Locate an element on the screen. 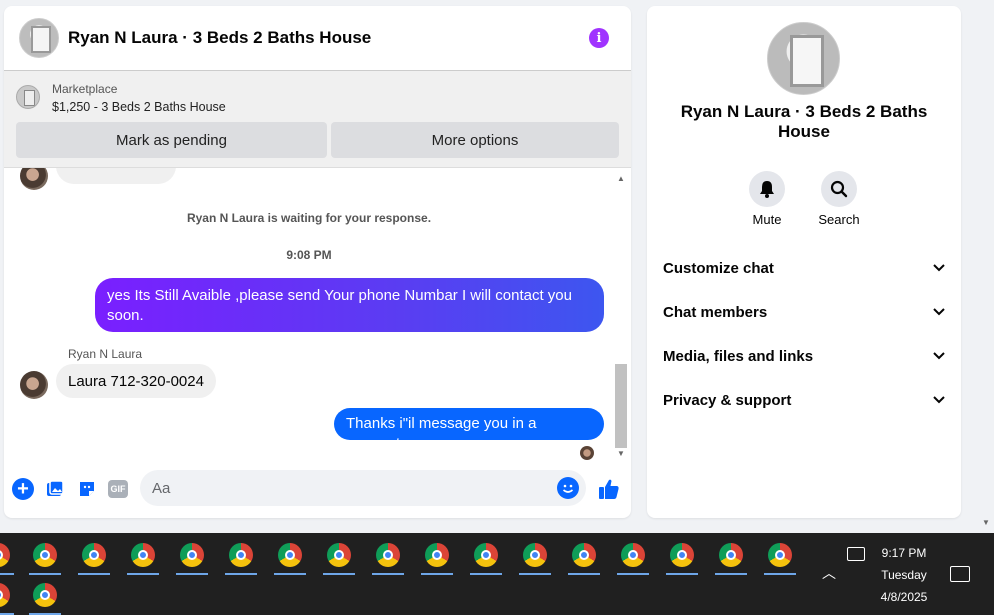 This screenshot has height=615, width=994. listing-avatar is located at coordinates (39, 38).